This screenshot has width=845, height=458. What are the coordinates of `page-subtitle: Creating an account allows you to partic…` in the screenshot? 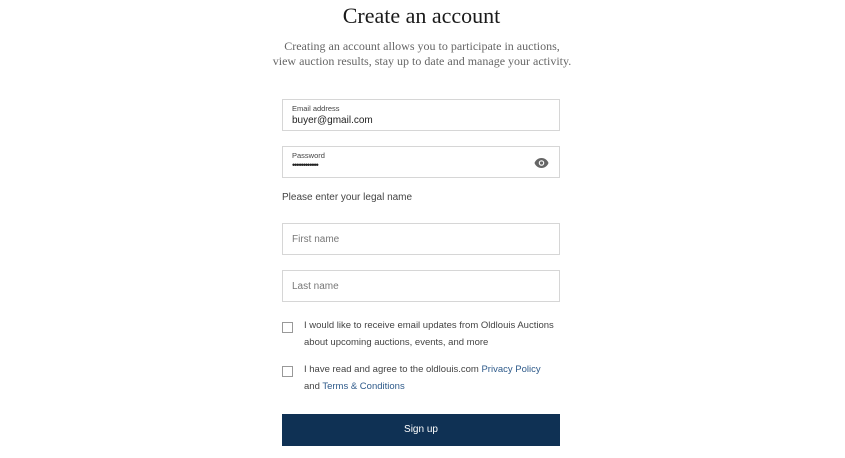 It's located at (422, 53).